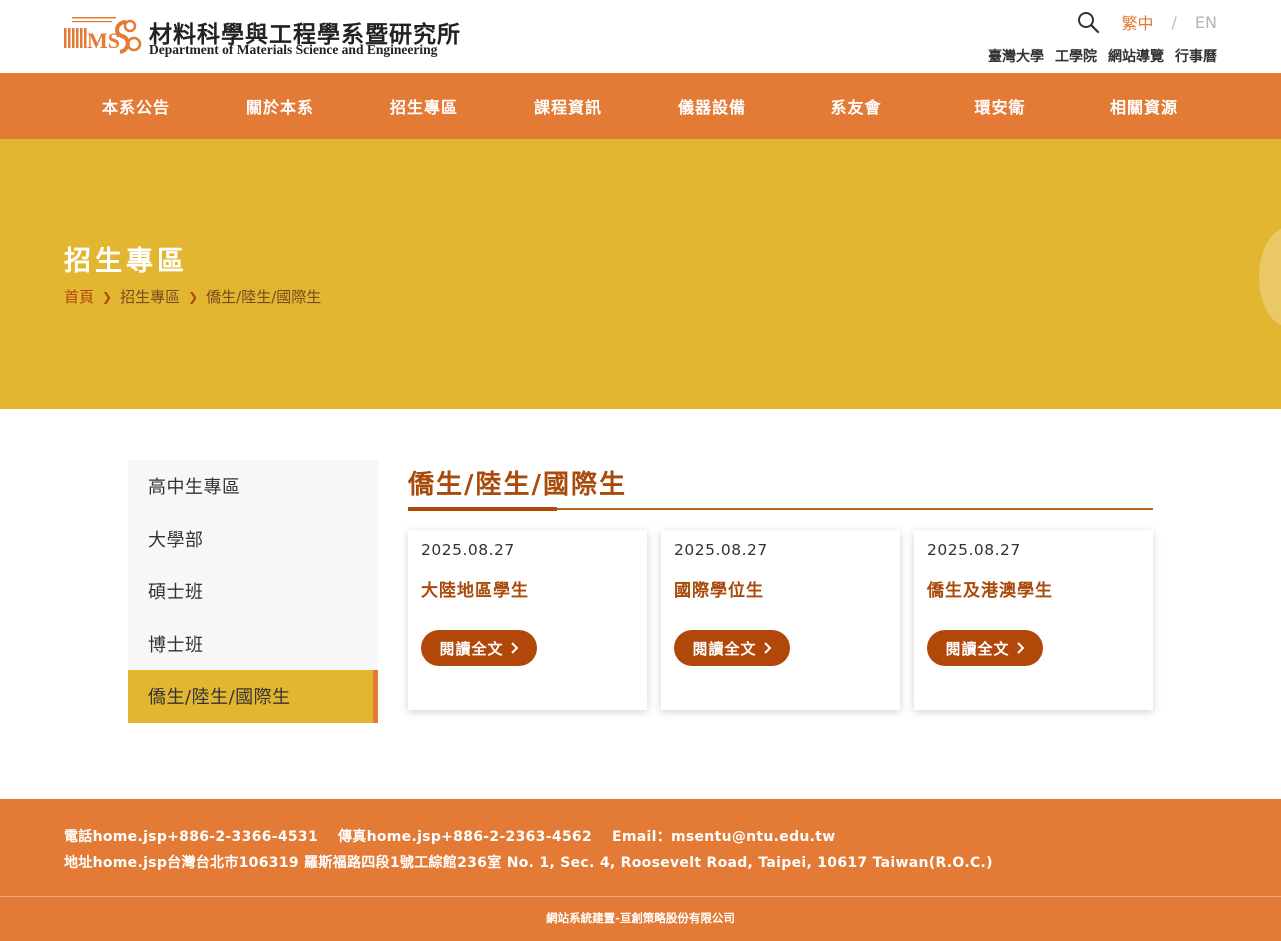 The image size is (1281, 941). What do you see at coordinates (1144, 106) in the screenshot?
I see `nav-item-resources: 相關資源` at bounding box center [1144, 106].